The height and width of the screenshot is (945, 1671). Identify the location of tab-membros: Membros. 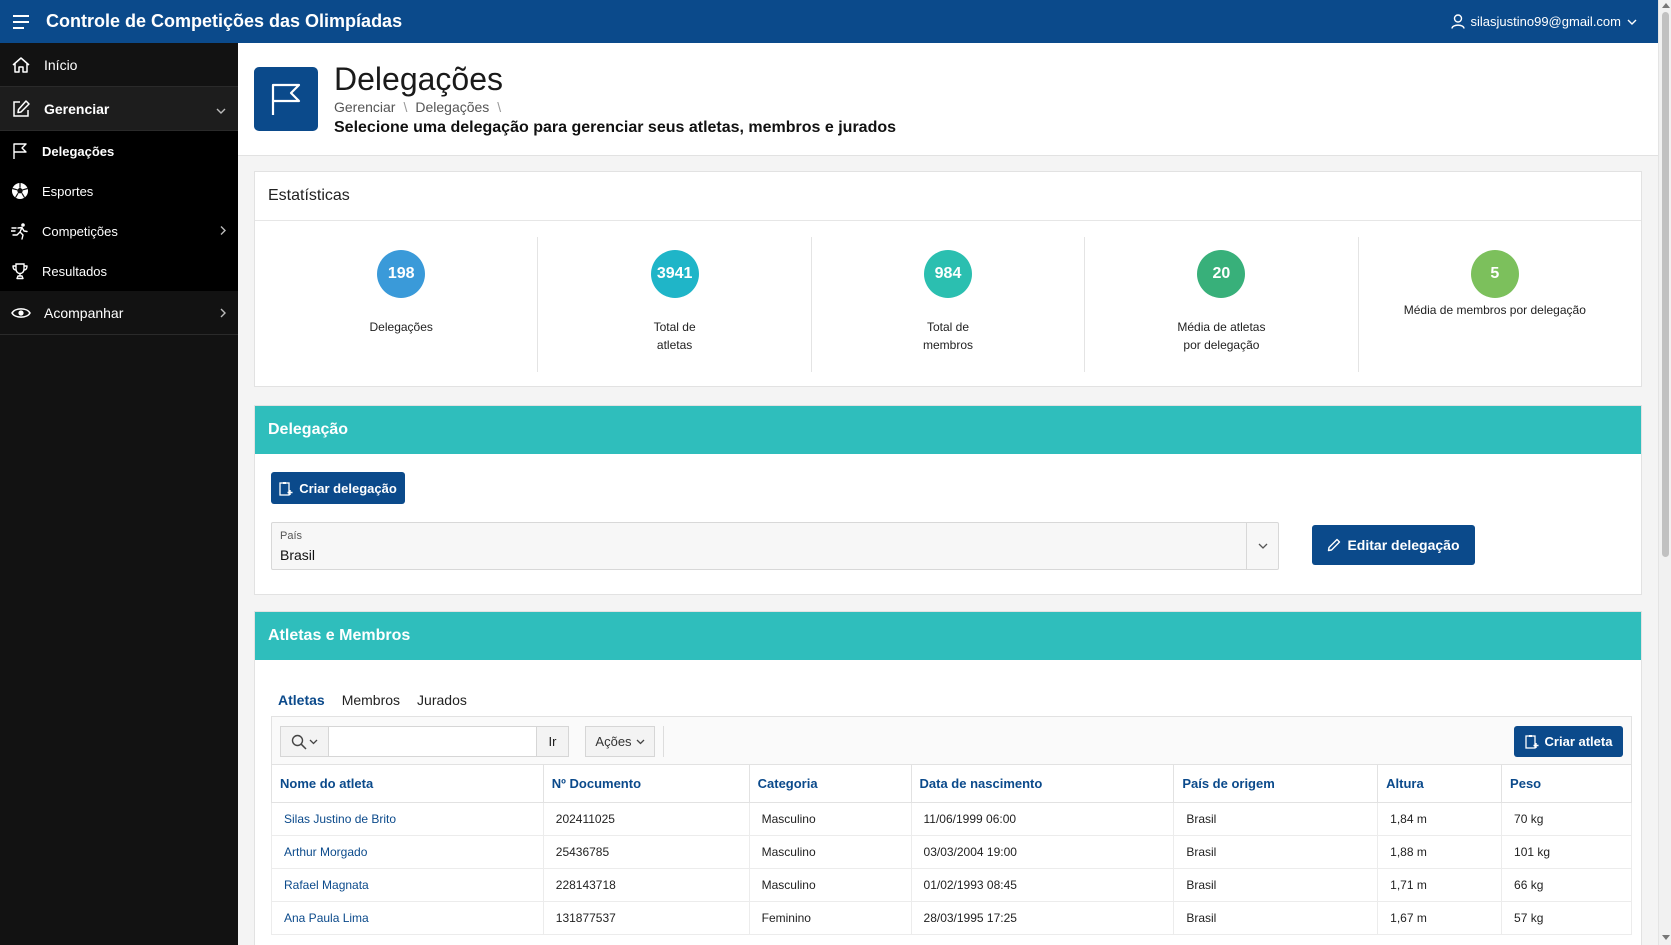
(371, 705).